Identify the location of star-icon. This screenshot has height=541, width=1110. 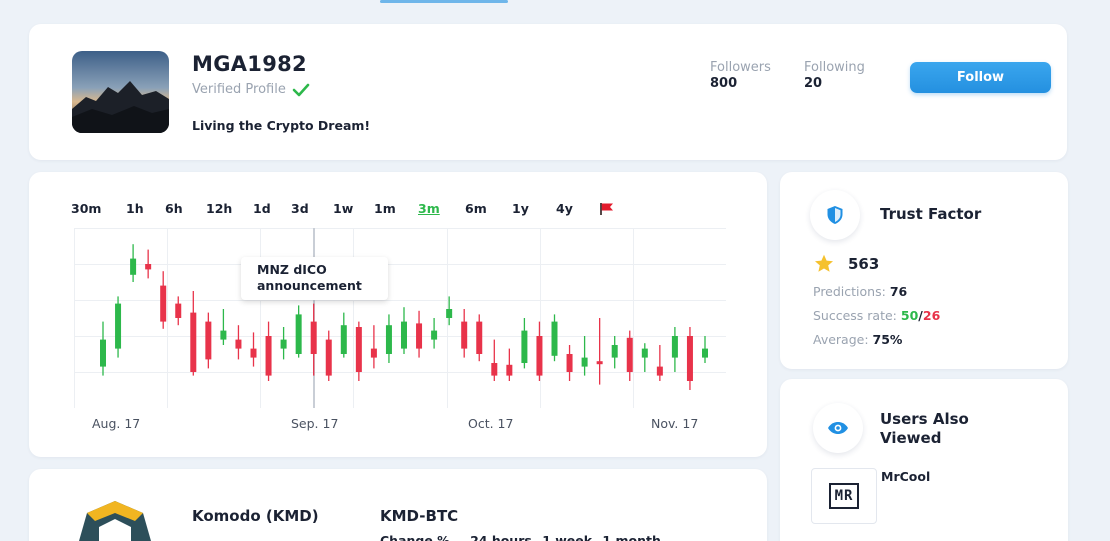
(824, 263).